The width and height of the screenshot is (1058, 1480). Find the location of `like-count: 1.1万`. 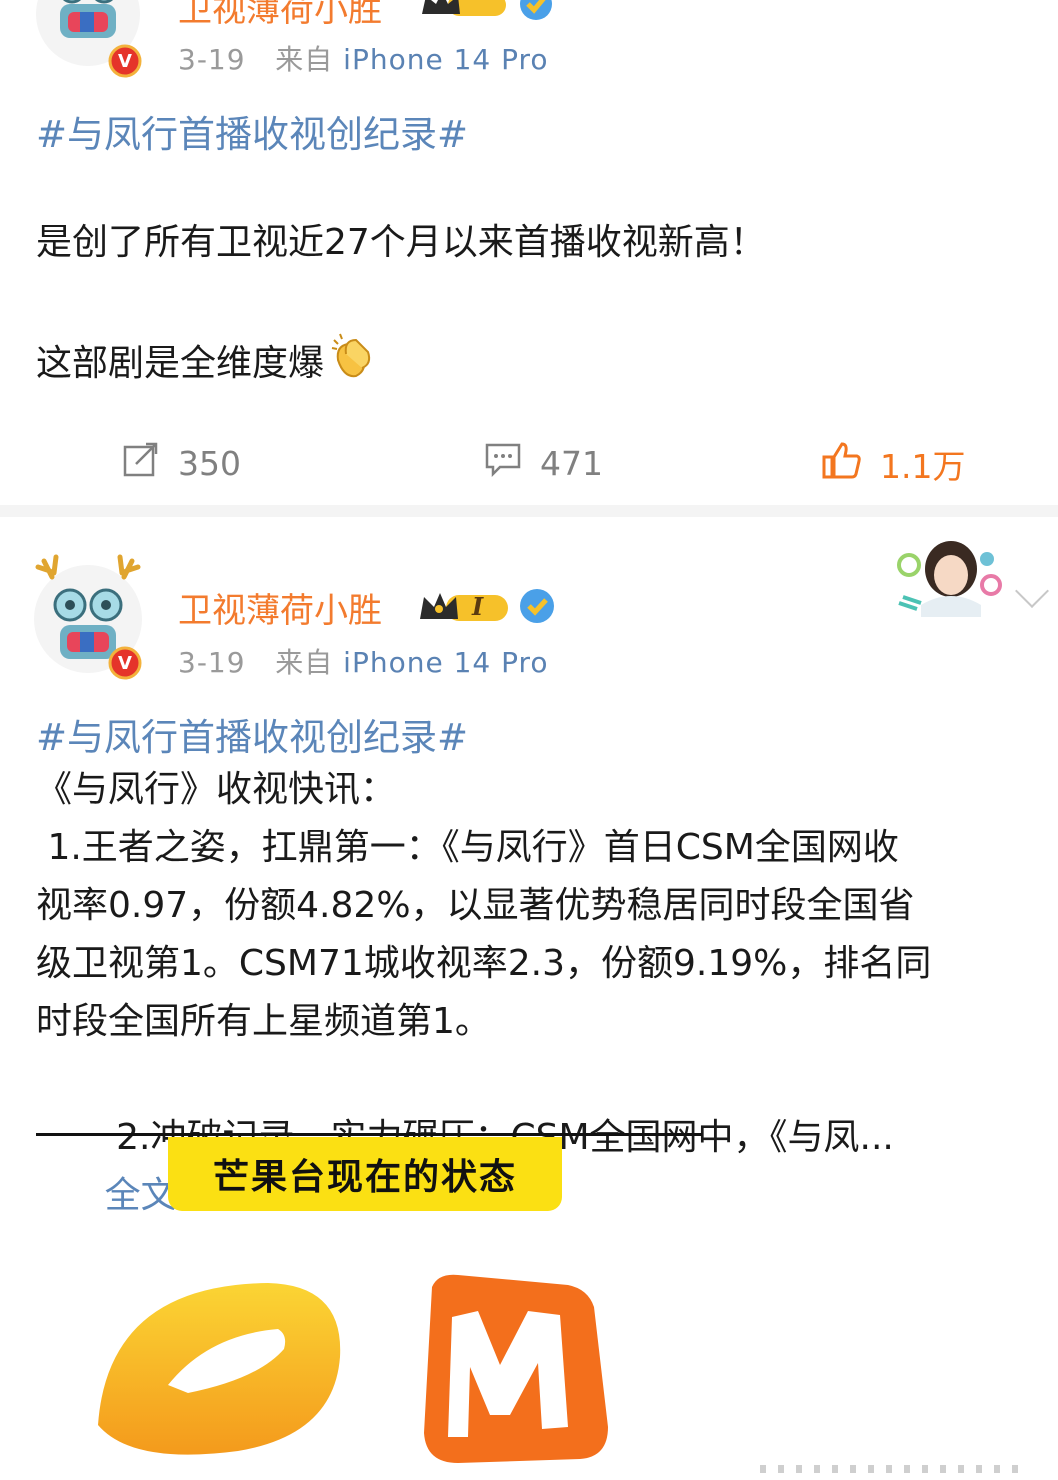

like-count: 1.1万 is located at coordinates (923, 466).